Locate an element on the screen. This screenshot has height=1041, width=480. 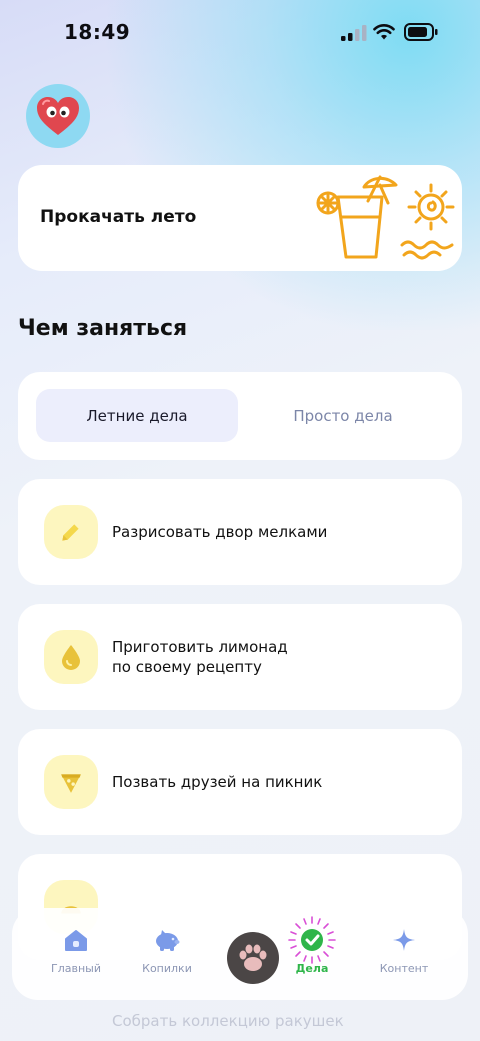
nav-label: Контент is located at coordinates (404, 968).